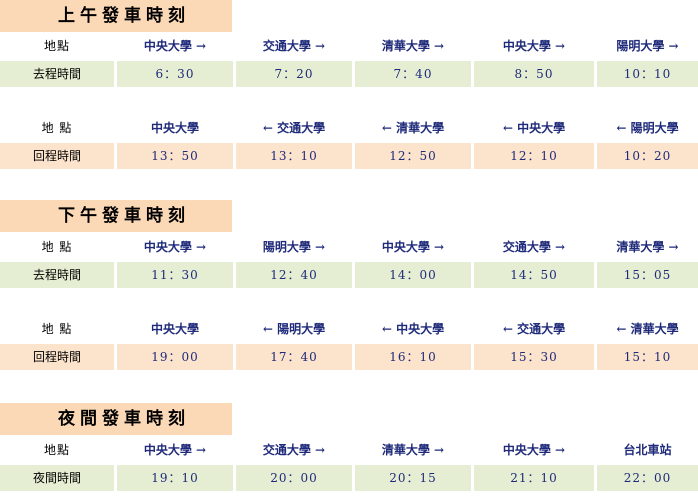 Image resolution: width=698 pixels, height=498 pixels. I want to click on departure-time: 15：10, so click(647, 357).